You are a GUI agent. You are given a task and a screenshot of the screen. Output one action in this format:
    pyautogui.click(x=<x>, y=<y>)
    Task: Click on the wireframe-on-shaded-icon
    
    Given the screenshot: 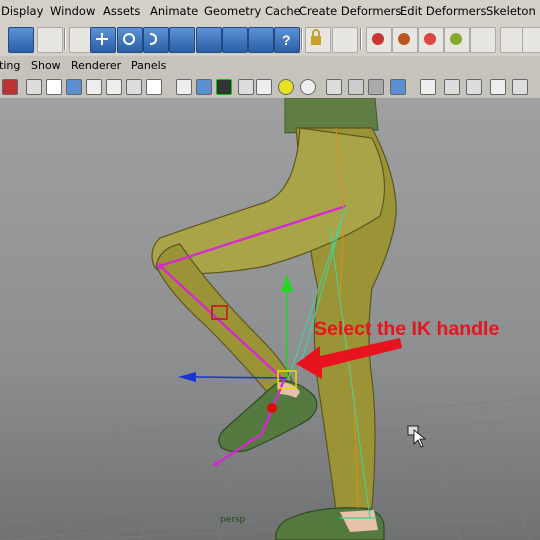 What is the action you would take?
    pyautogui.click(x=224, y=87)
    